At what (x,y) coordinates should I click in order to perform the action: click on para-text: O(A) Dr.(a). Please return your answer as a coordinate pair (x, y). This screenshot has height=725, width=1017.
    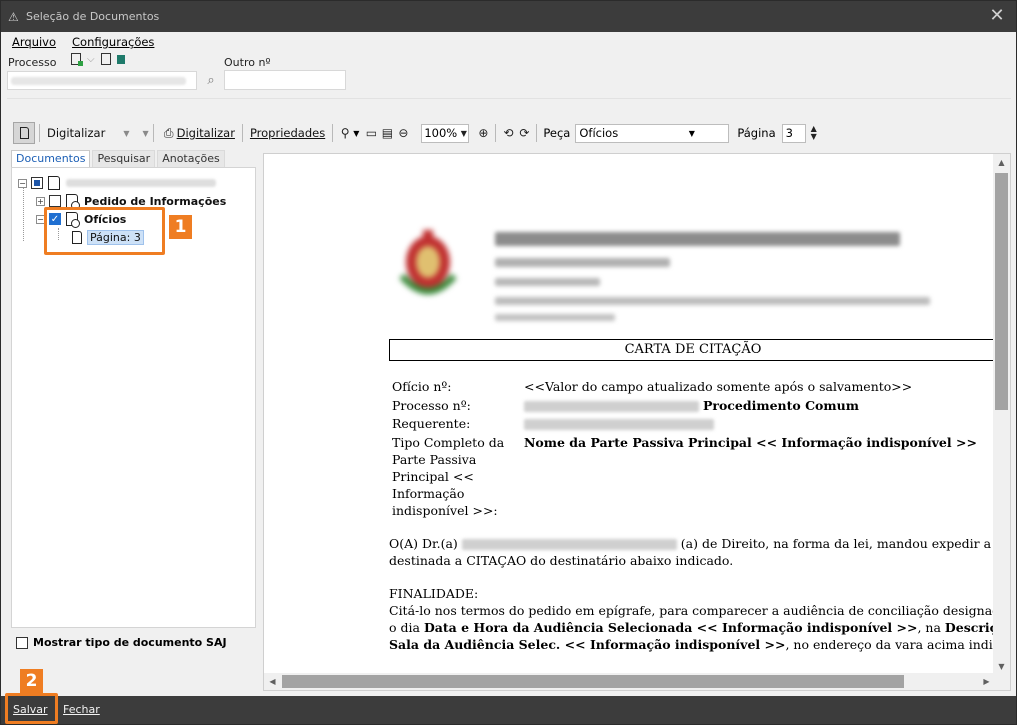
    Looking at the image, I should click on (423, 543).